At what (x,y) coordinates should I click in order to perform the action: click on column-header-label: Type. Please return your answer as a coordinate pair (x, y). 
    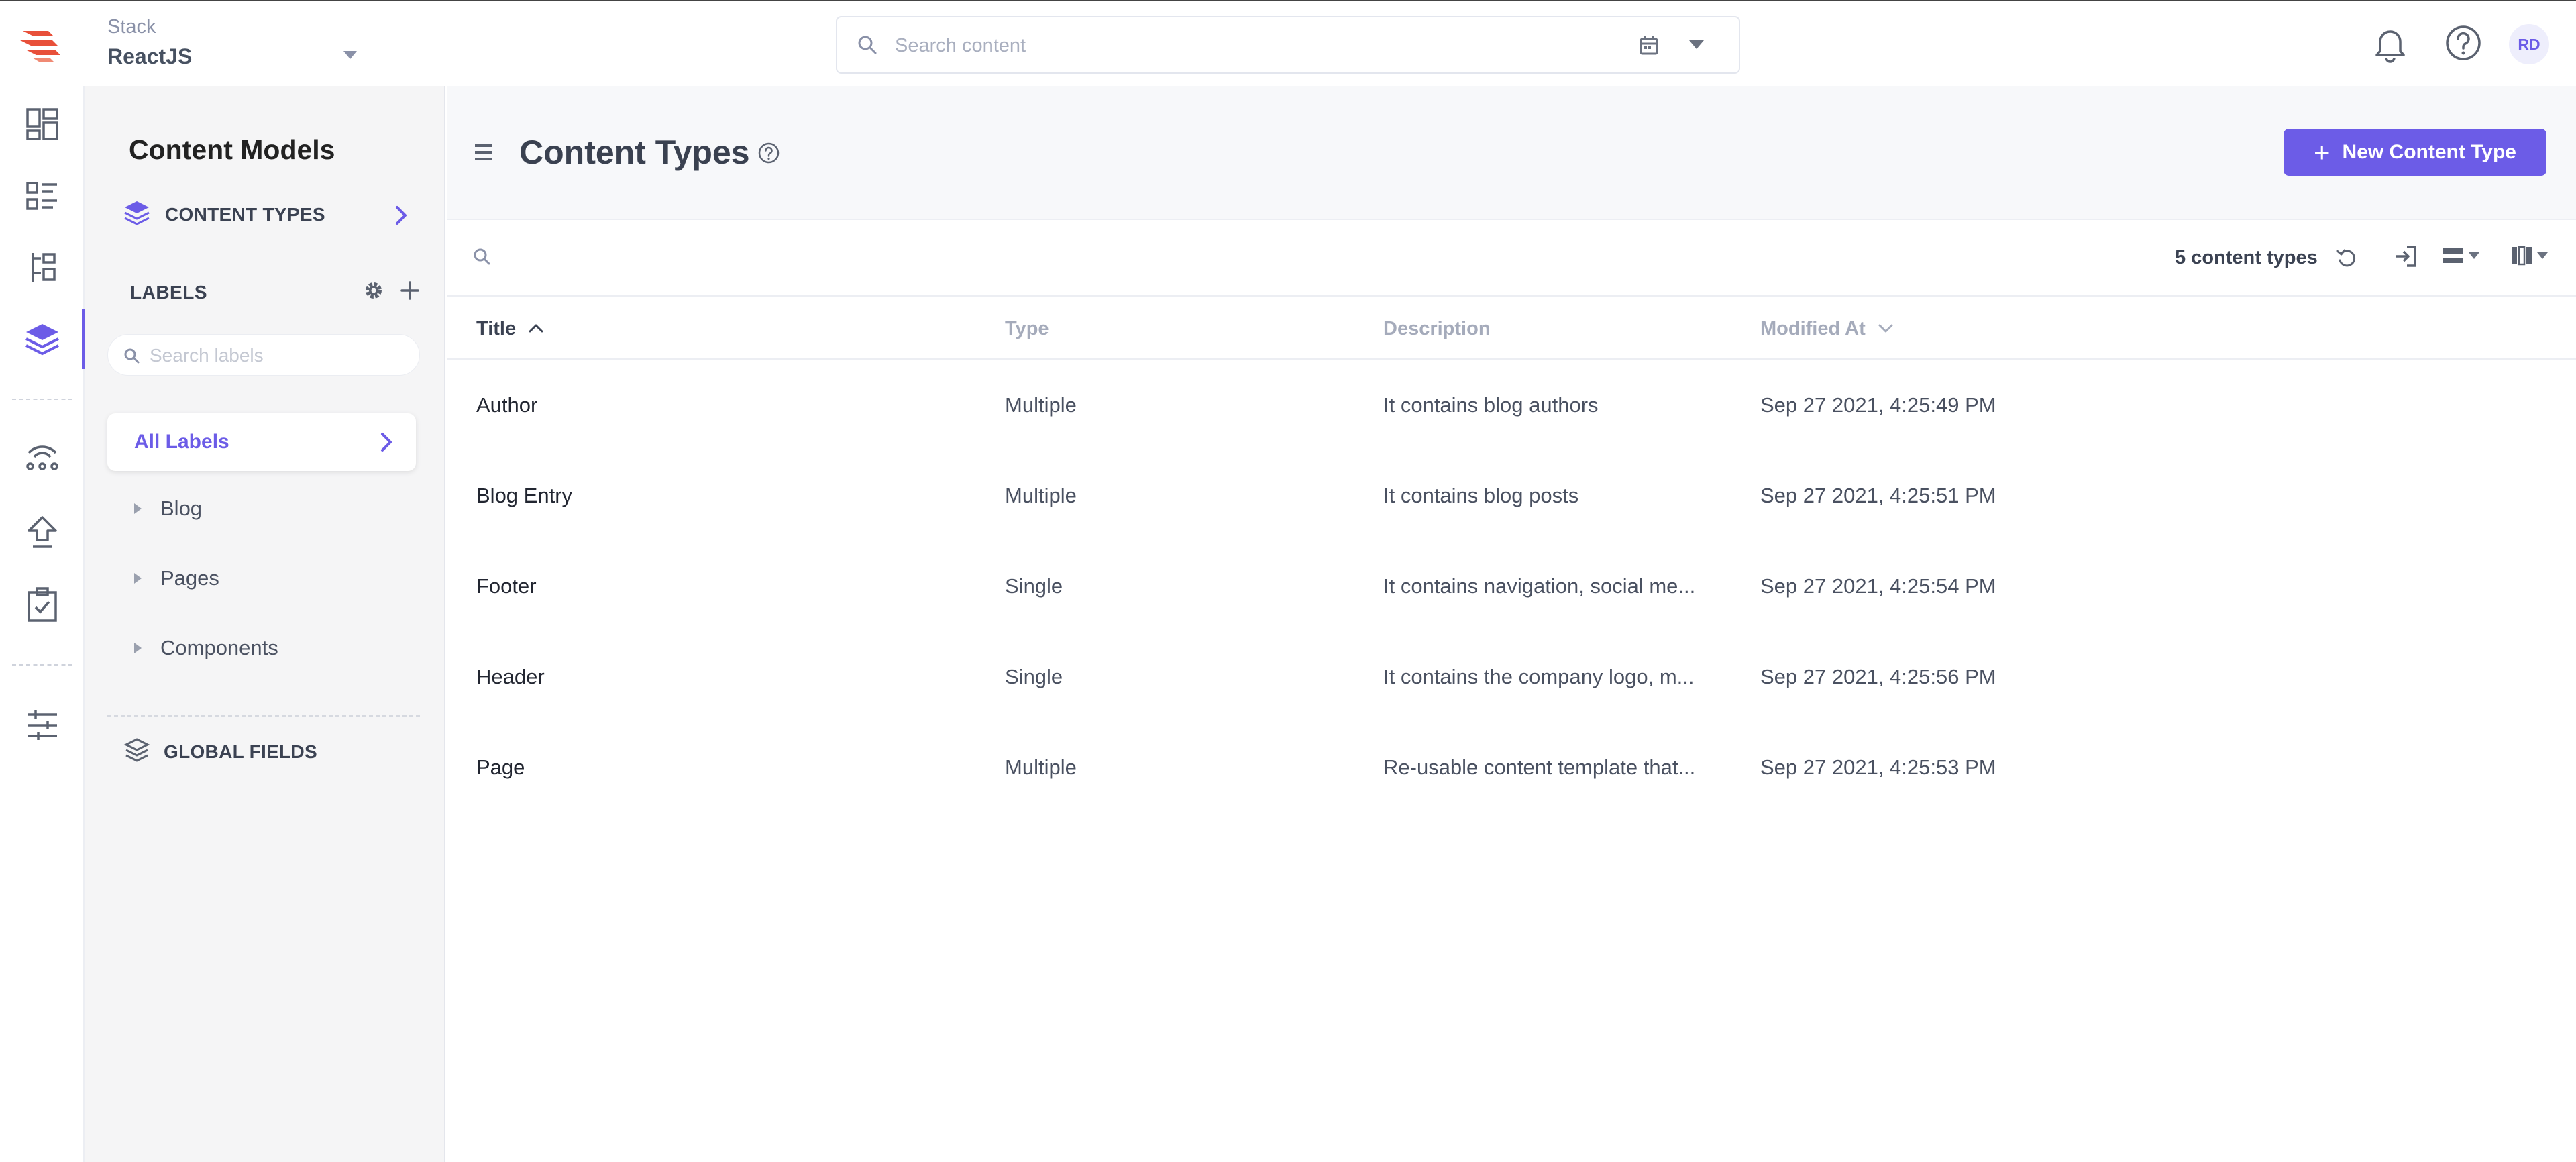
    Looking at the image, I should click on (1027, 328).